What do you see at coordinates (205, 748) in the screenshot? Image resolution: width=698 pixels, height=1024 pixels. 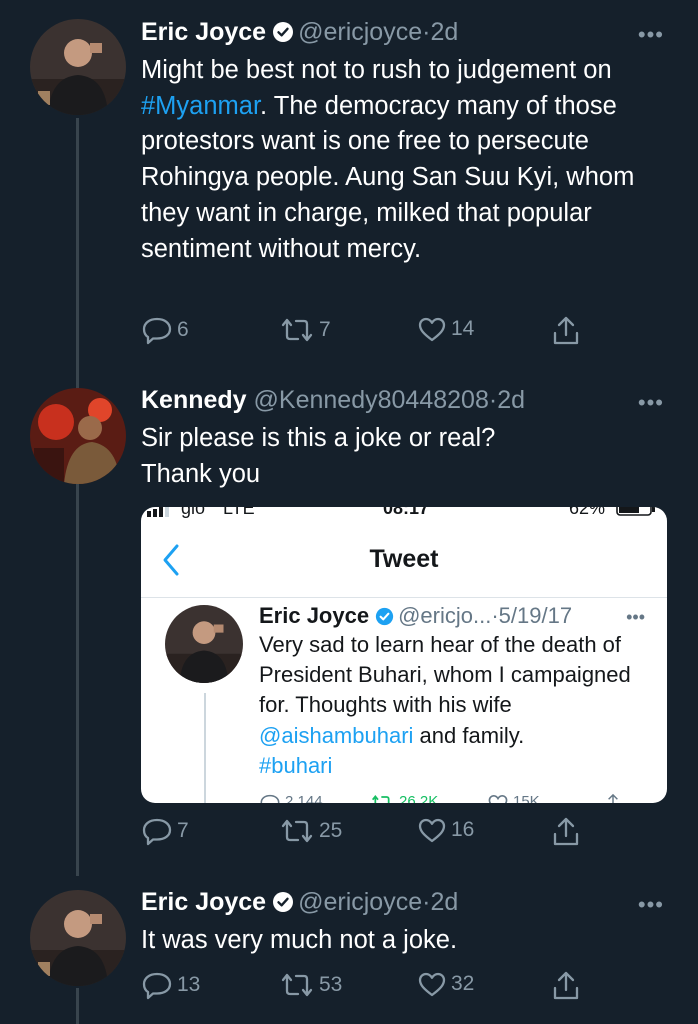 I see `thread-line` at bounding box center [205, 748].